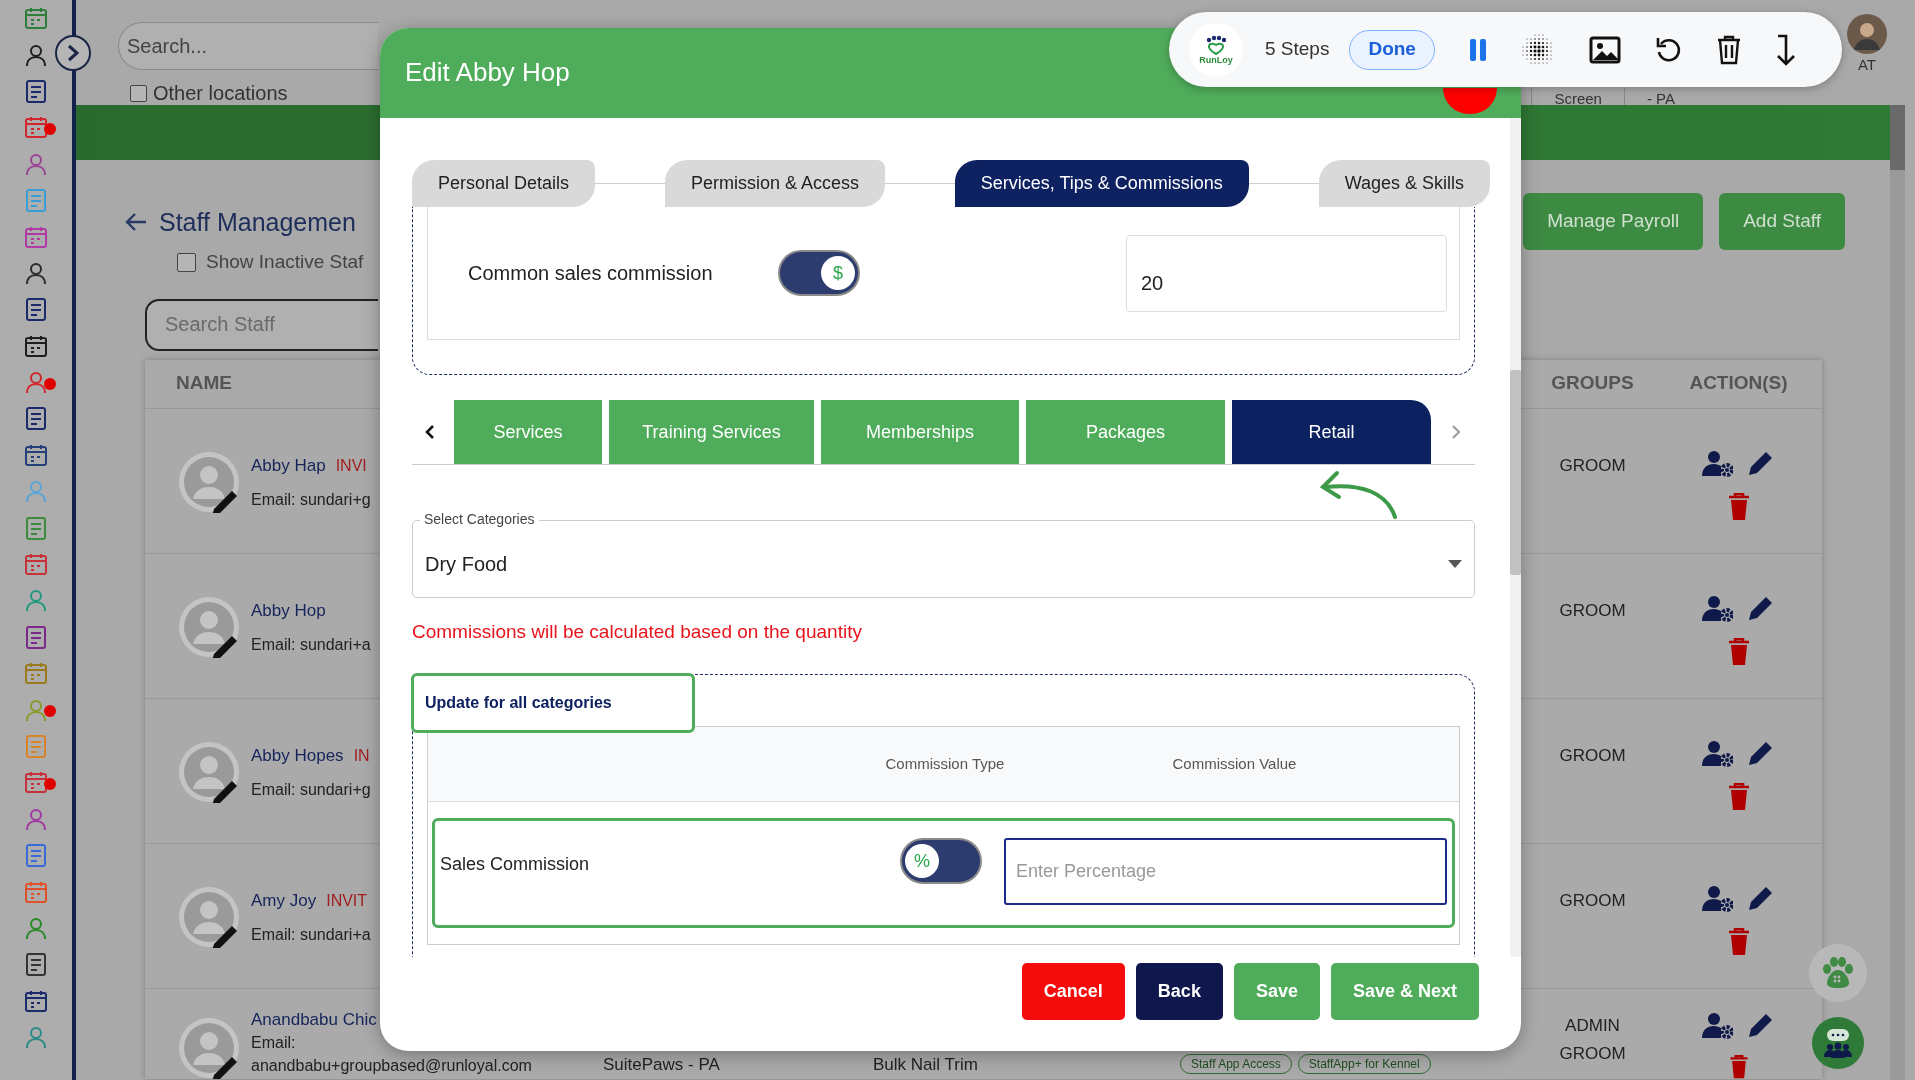 The height and width of the screenshot is (1080, 1915). What do you see at coordinates (1101, 183) in the screenshot?
I see `tab: Services, Tips & Commissions` at bounding box center [1101, 183].